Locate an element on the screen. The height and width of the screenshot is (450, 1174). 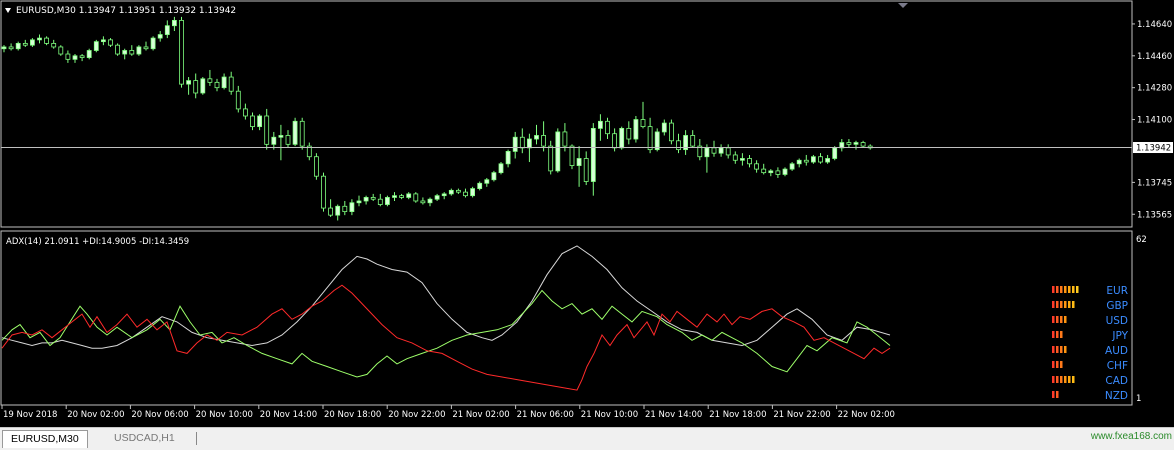
chart-menu-triangle-icon is located at coordinates (8, 10).